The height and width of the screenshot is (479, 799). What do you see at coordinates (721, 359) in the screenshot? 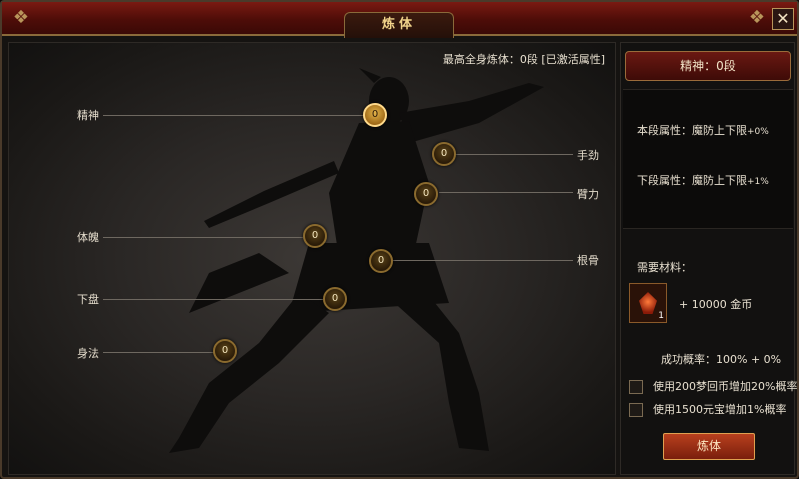
I see `success-rate: 成功概率：100% + 0%` at bounding box center [721, 359].